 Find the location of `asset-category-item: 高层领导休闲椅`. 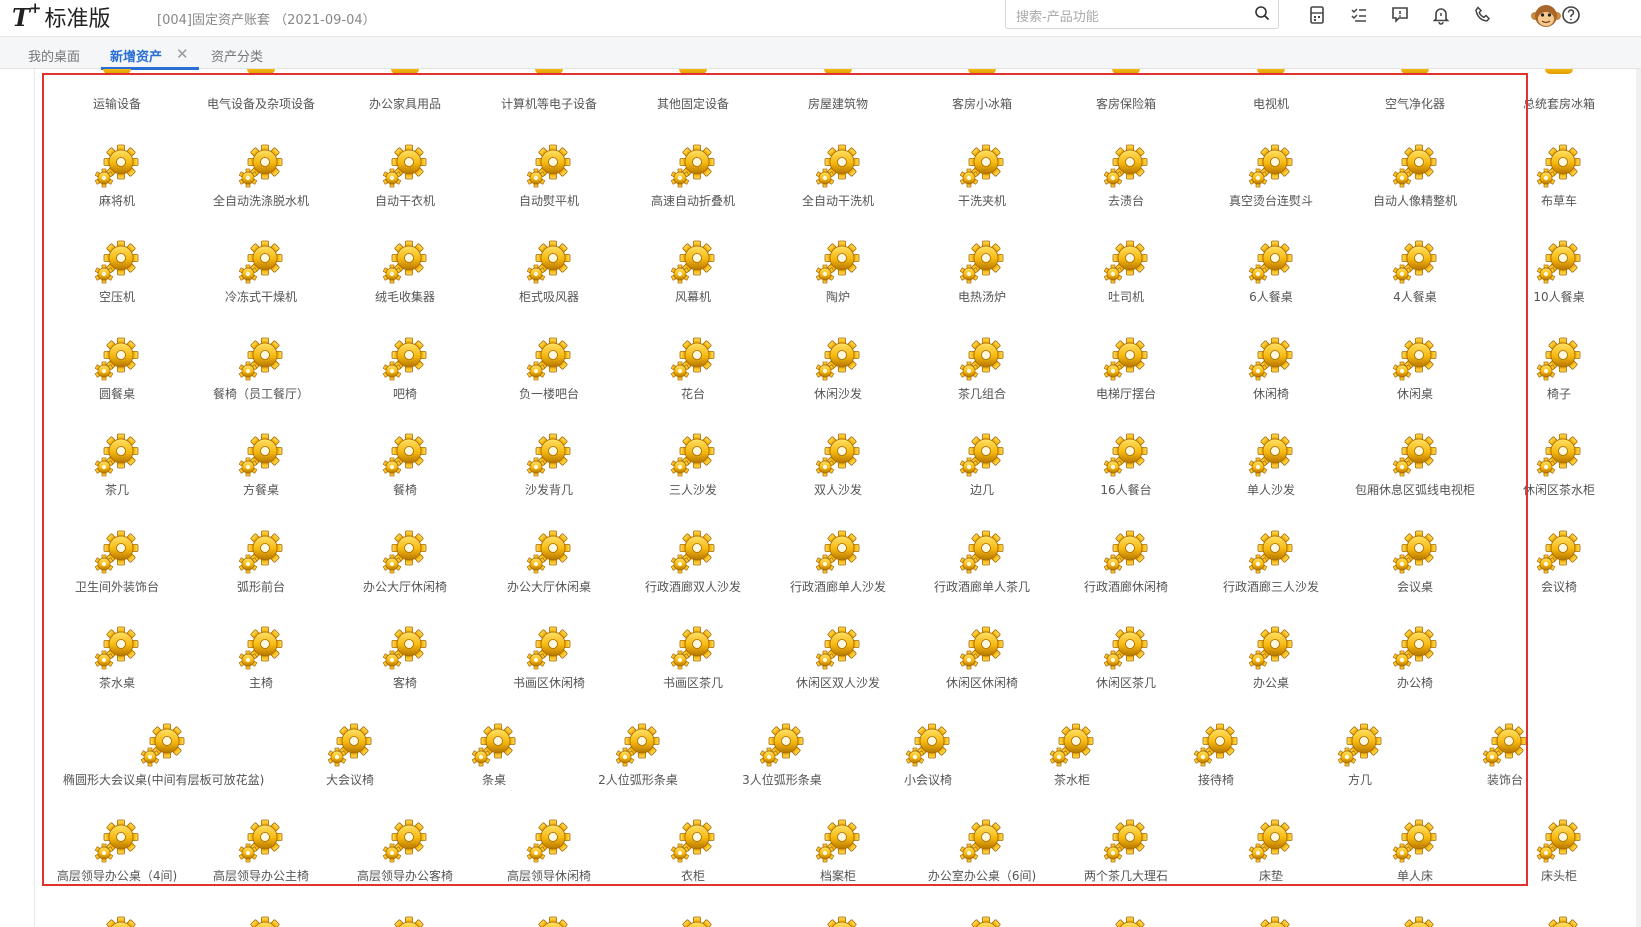

asset-category-item: 高层领导休闲椅 is located at coordinates (549, 850).